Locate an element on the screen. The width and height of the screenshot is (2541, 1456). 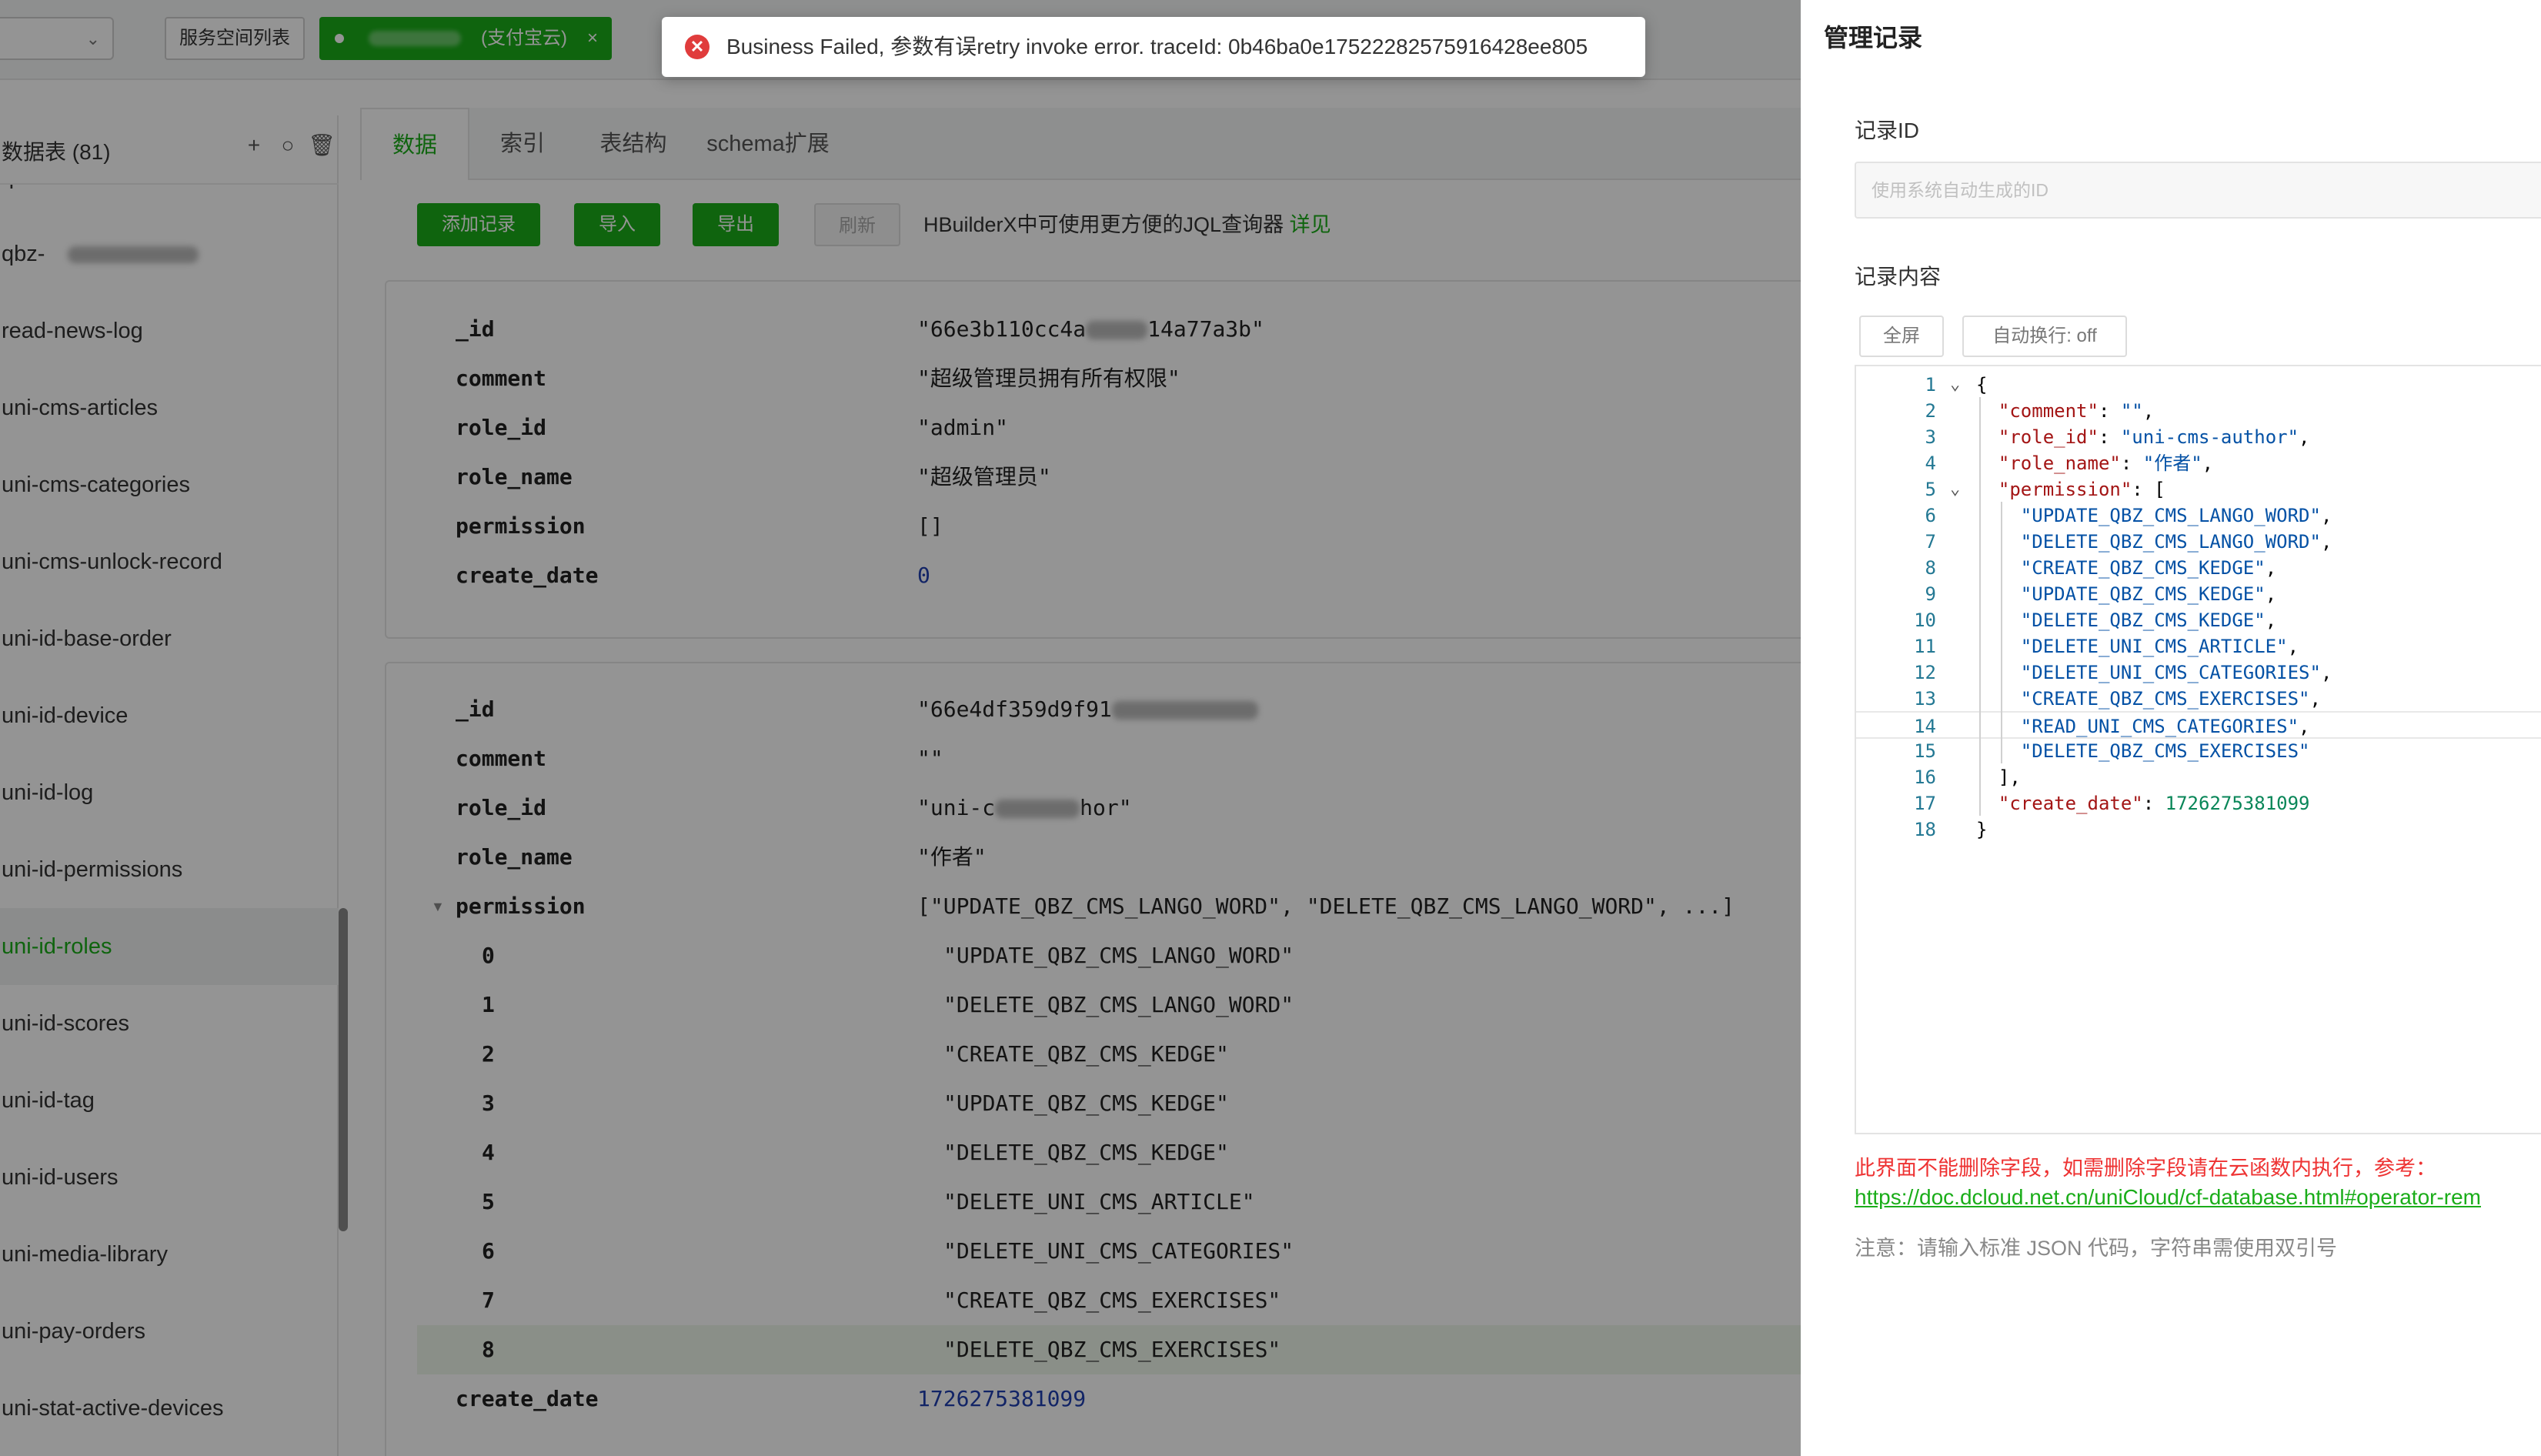
code-line: 11 "DELETE_UNI_CMS_ARTICLE", is located at coordinates (2198, 646).